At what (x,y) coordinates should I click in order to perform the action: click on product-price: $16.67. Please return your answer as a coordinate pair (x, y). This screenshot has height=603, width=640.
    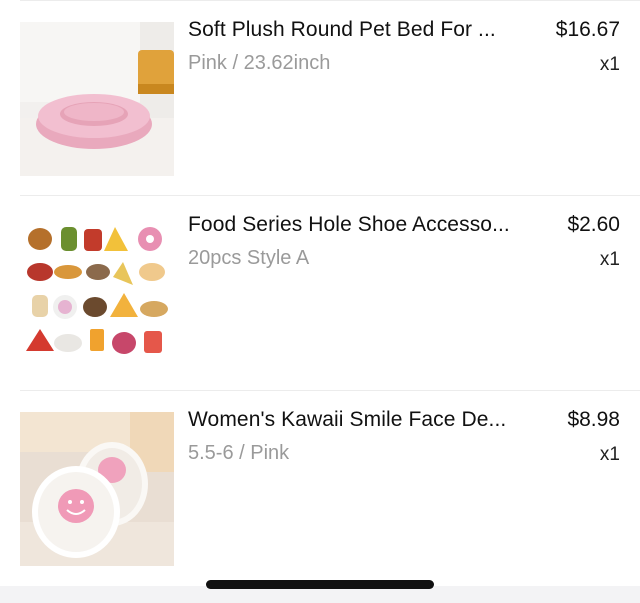
    Looking at the image, I should click on (587, 29).